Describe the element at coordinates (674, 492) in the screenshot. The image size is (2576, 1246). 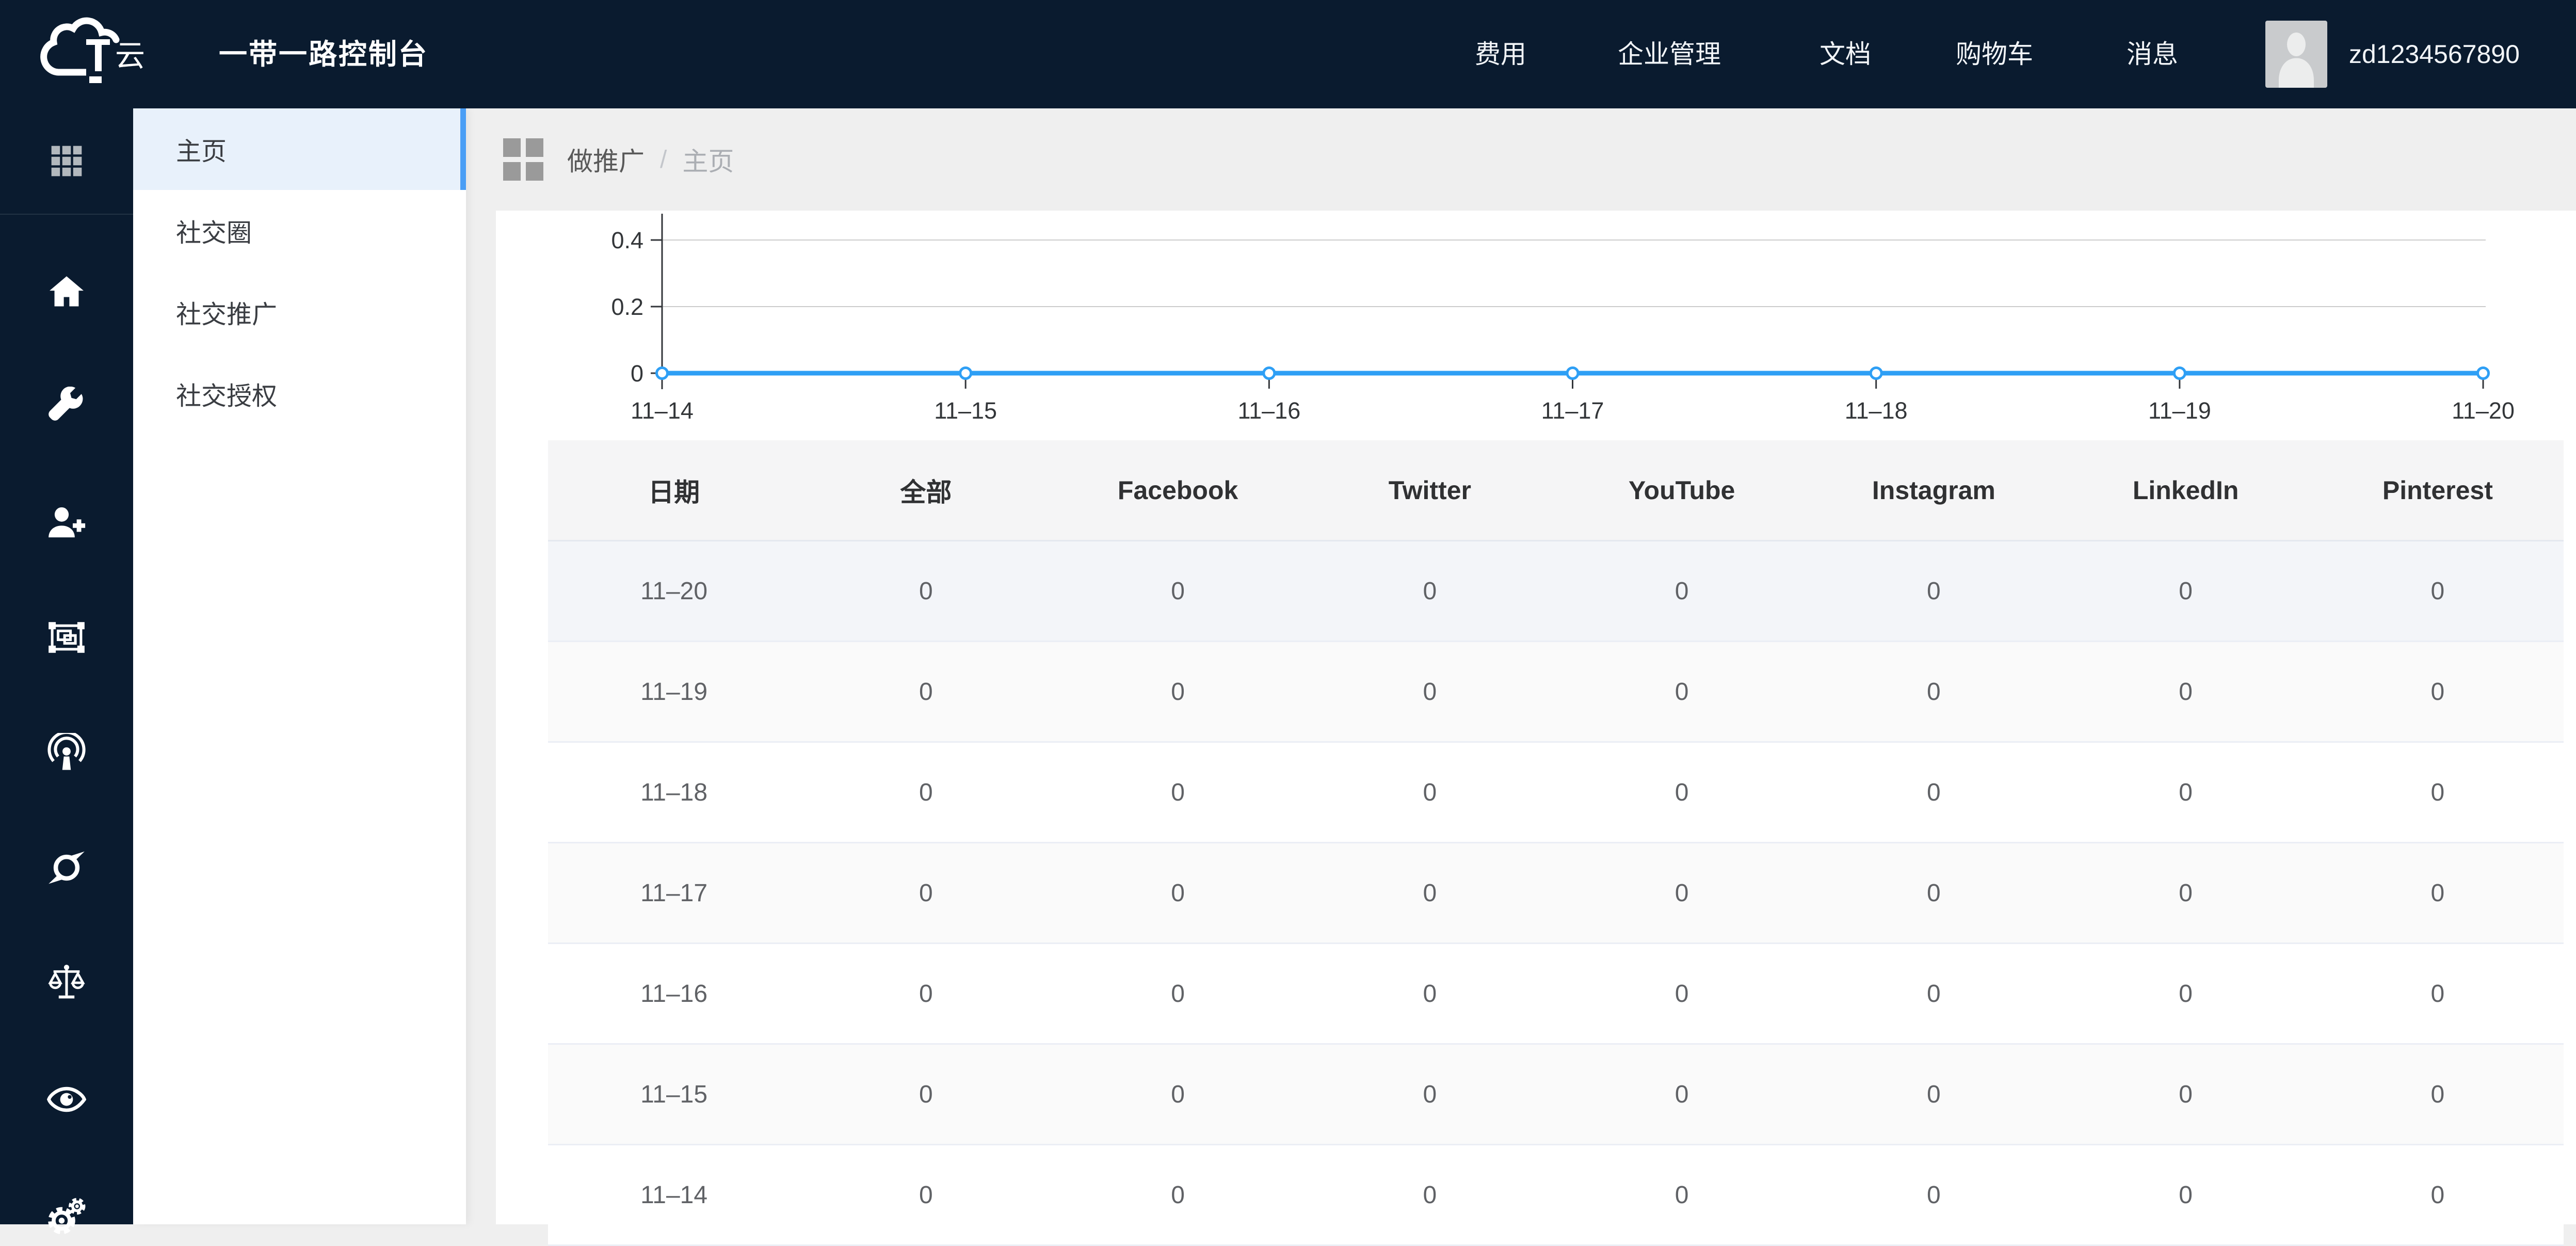
I see `column-header: 日期` at that location.